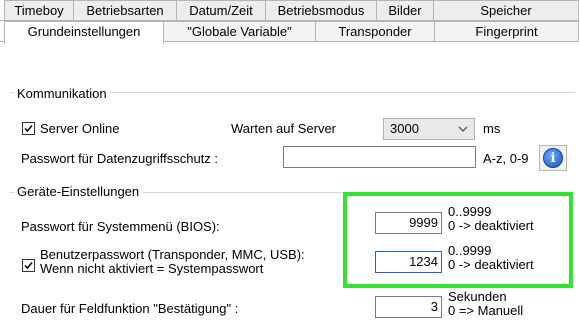  Describe the element at coordinates (80, 128) in the screenshot. I see `server-online-label: Server Online` at that location.